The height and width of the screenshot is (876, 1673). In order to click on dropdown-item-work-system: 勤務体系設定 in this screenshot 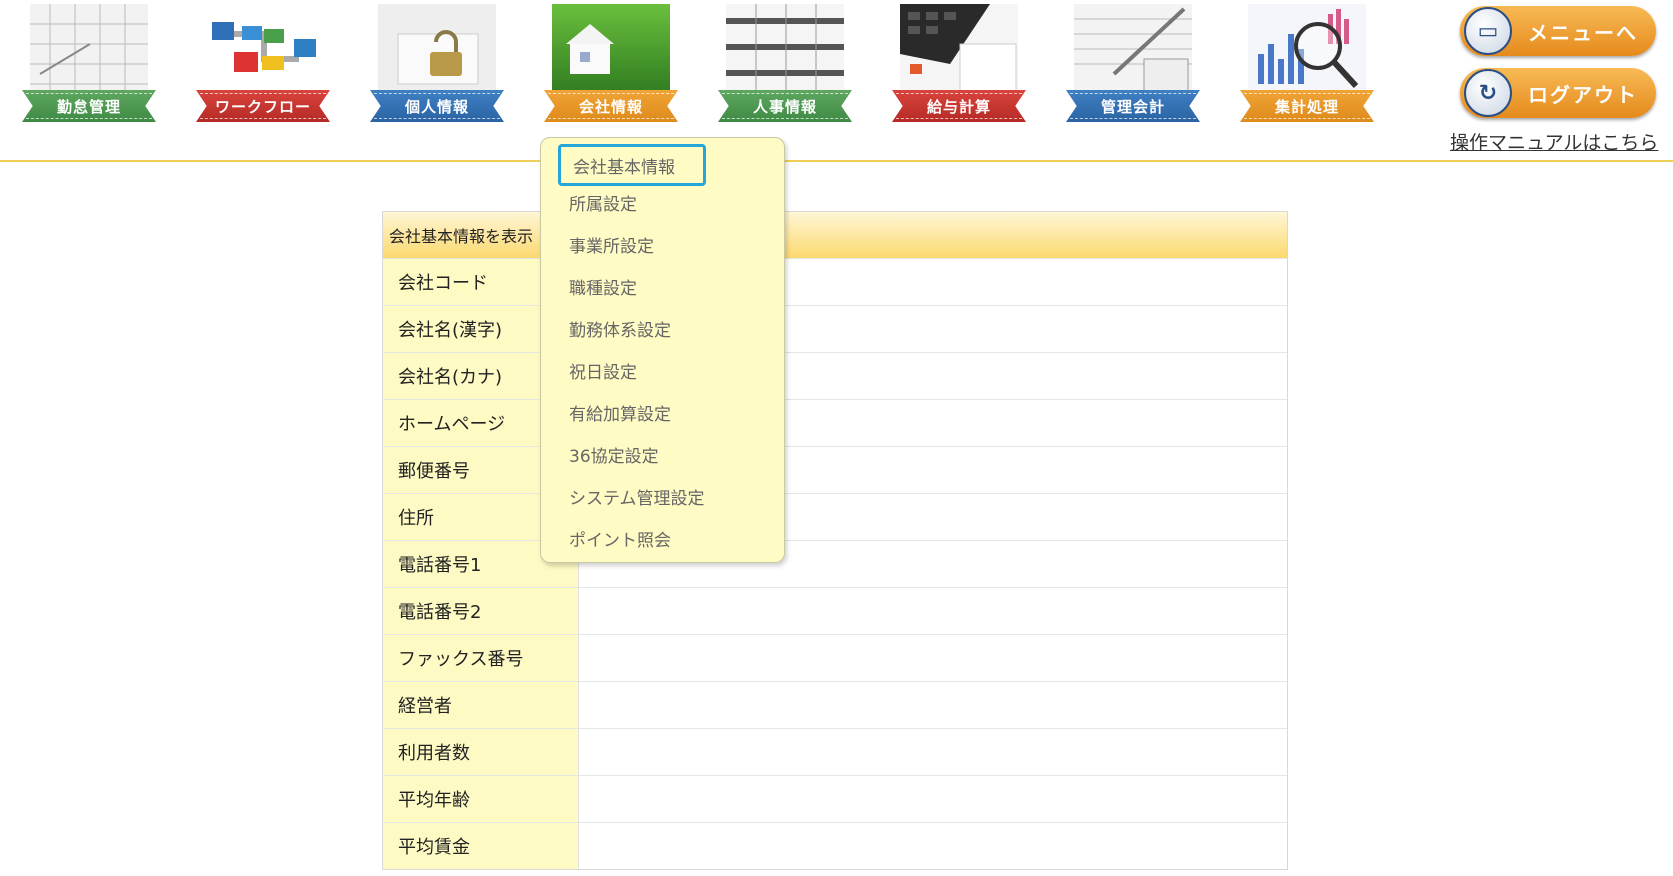, I will do `click(661, 328)`.